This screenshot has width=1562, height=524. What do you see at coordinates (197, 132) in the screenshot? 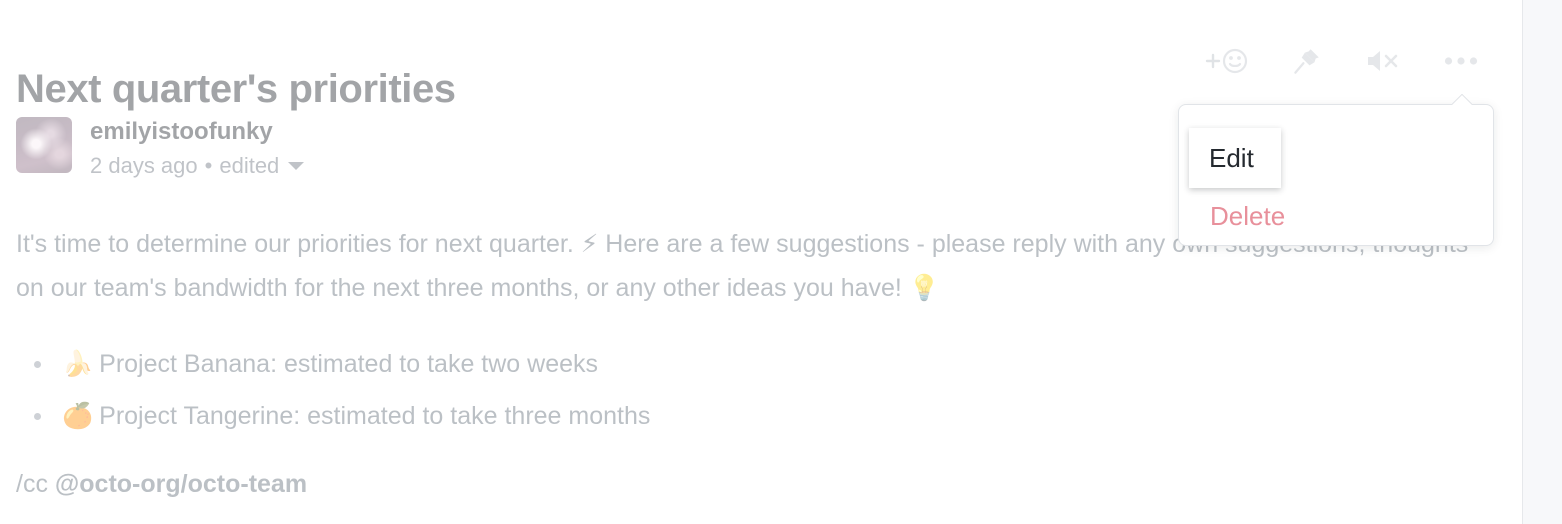
I see `author-name: emilyistoofunky` at bounding box center [197, 132].